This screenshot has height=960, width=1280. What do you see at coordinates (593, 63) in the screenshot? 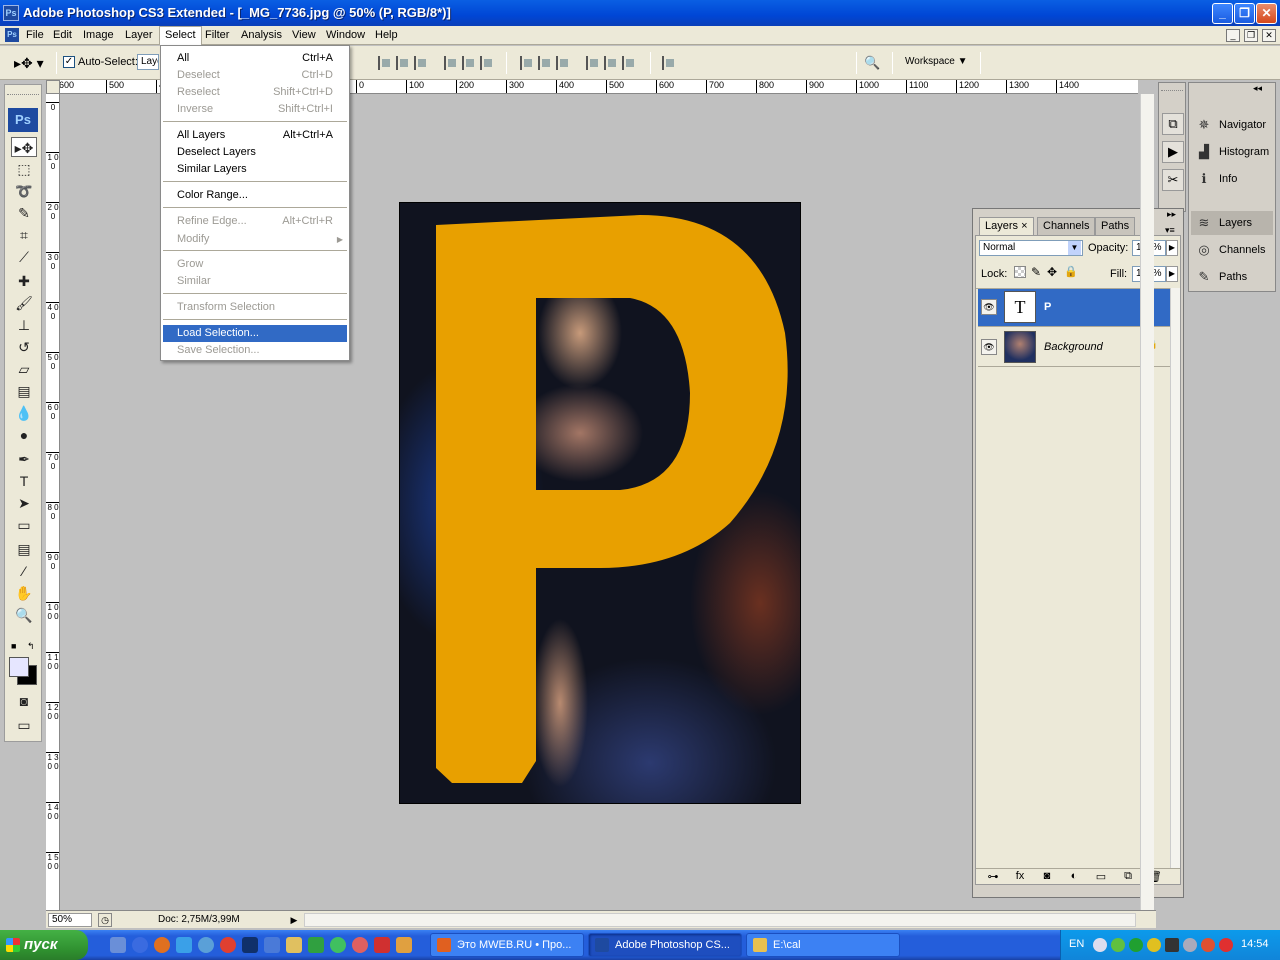
I see `distribute-left-icon` at bounding box center [593, 63].